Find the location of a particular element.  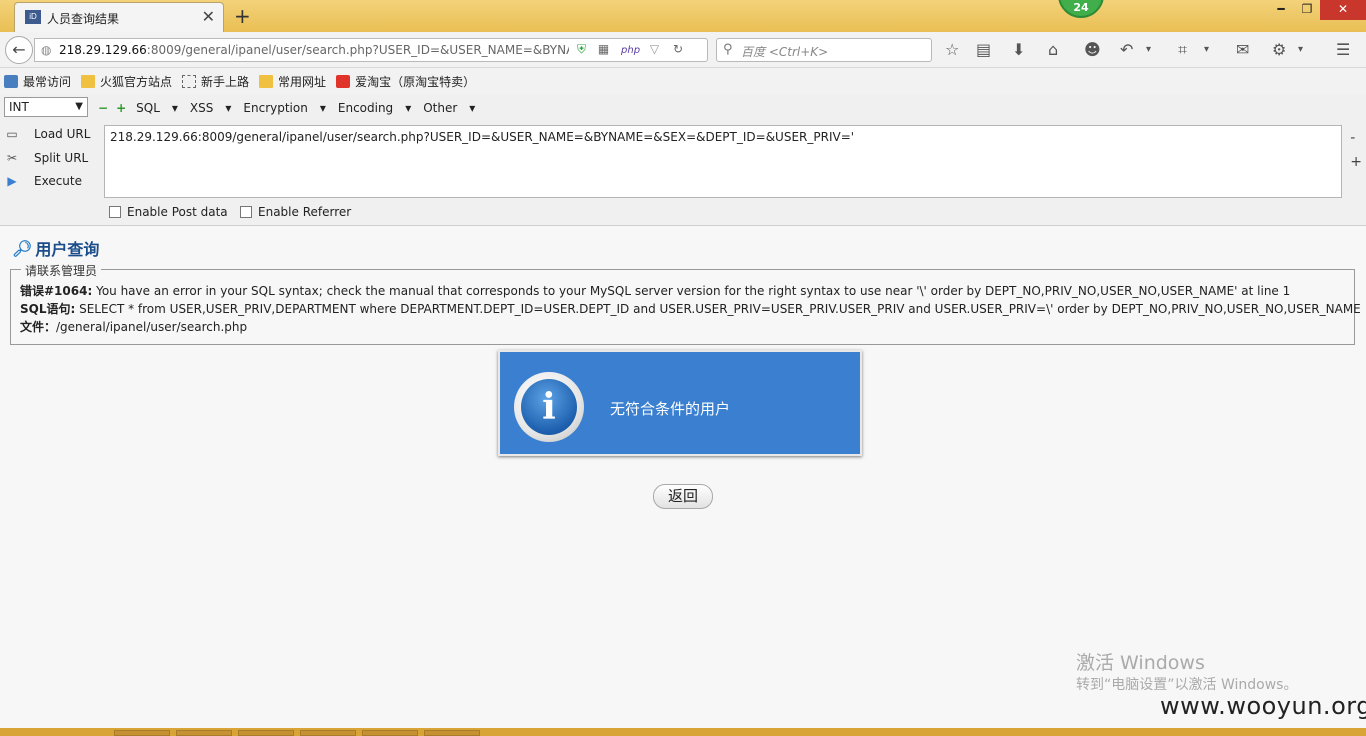

scissors-icon: ✂ is located at coordinates (12, 158).